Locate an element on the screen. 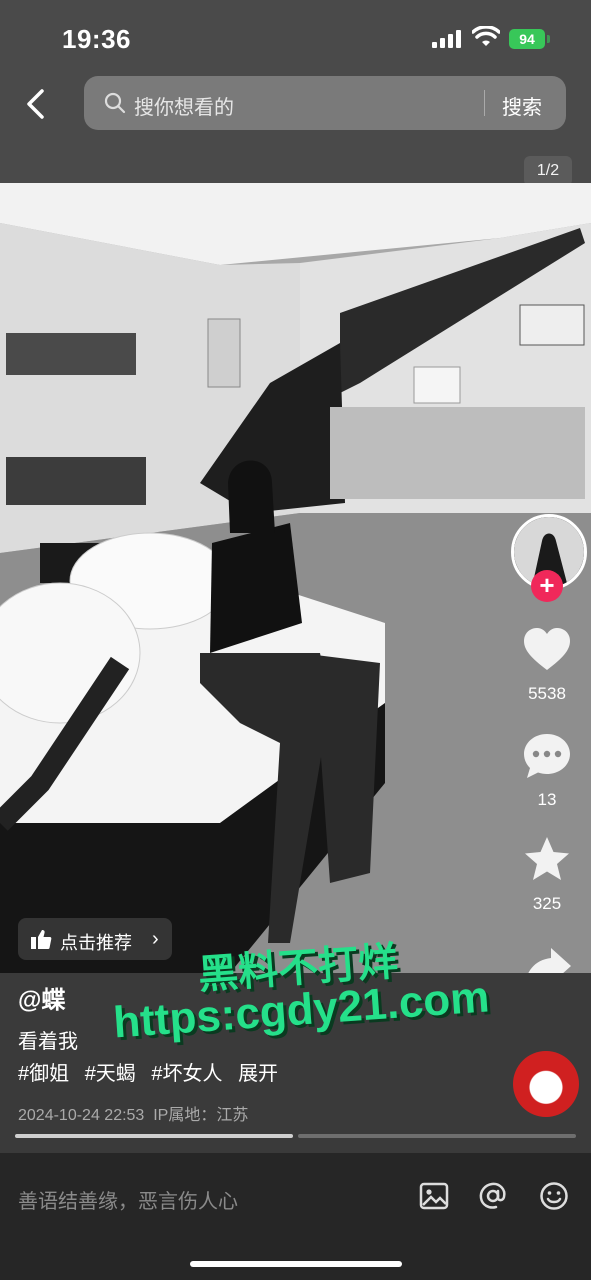  expand-link: 展开 is located at coordinates (258, 1074).